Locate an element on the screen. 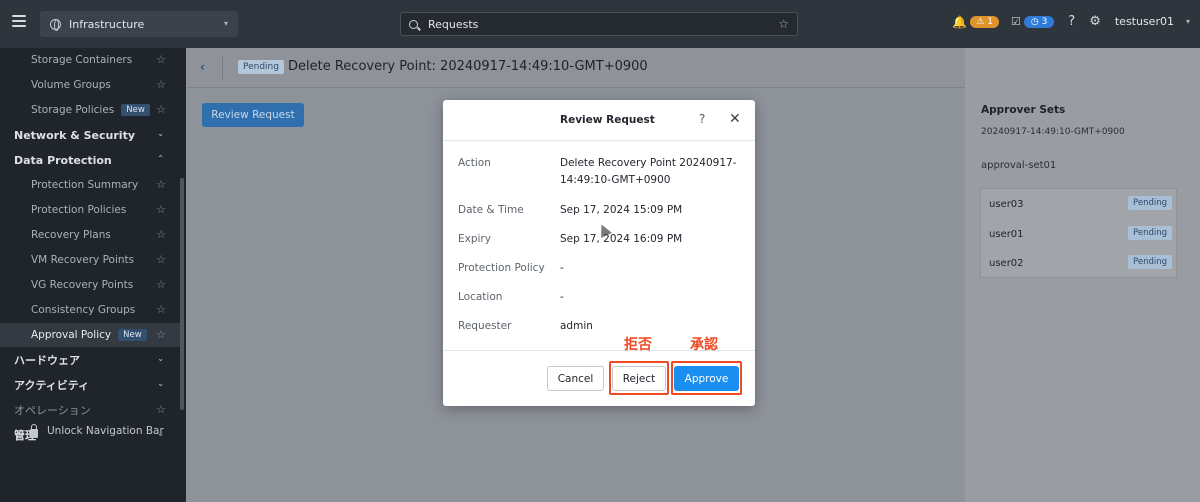 This screenshot has height=502, width=1200. sidebar-item-label: Storage Containers is located at coordinates (82, 60).